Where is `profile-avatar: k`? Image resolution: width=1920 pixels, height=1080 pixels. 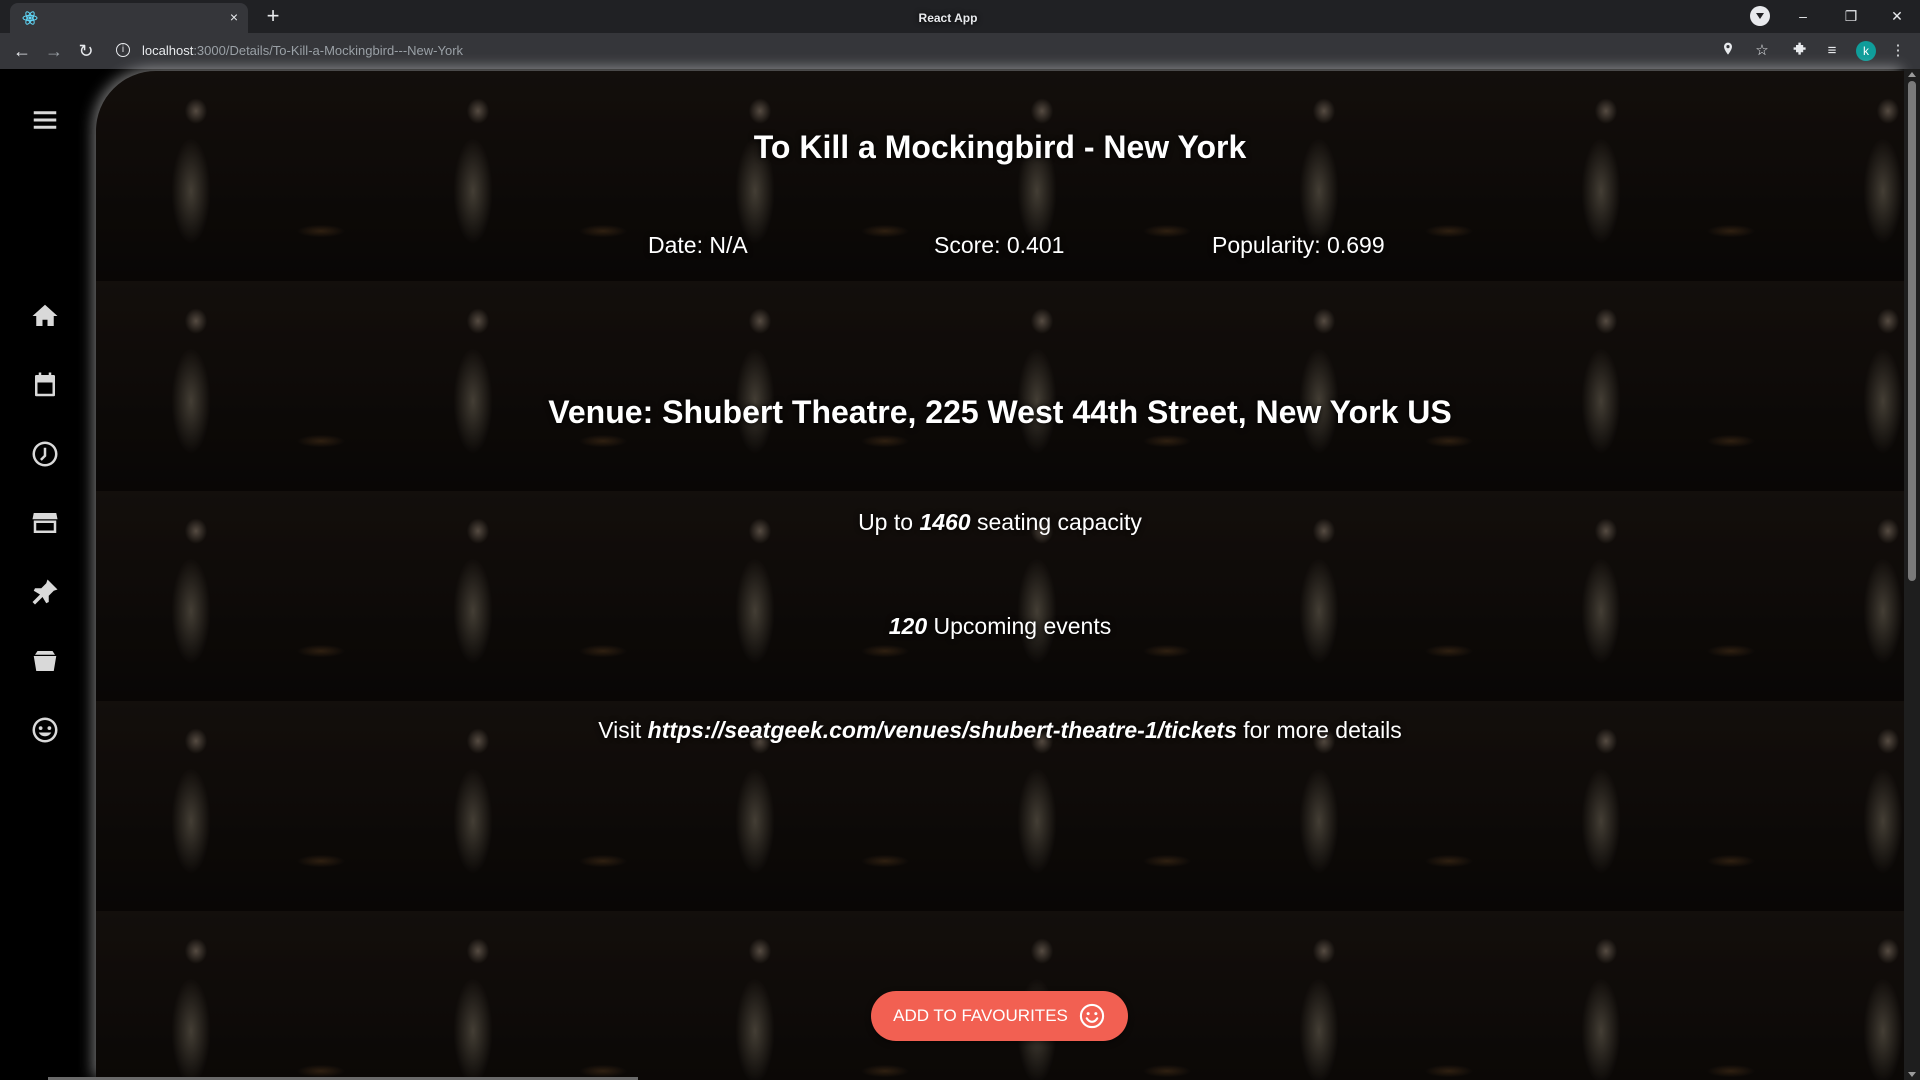
profile-avatar: k is located at coordinates (1866, 51).